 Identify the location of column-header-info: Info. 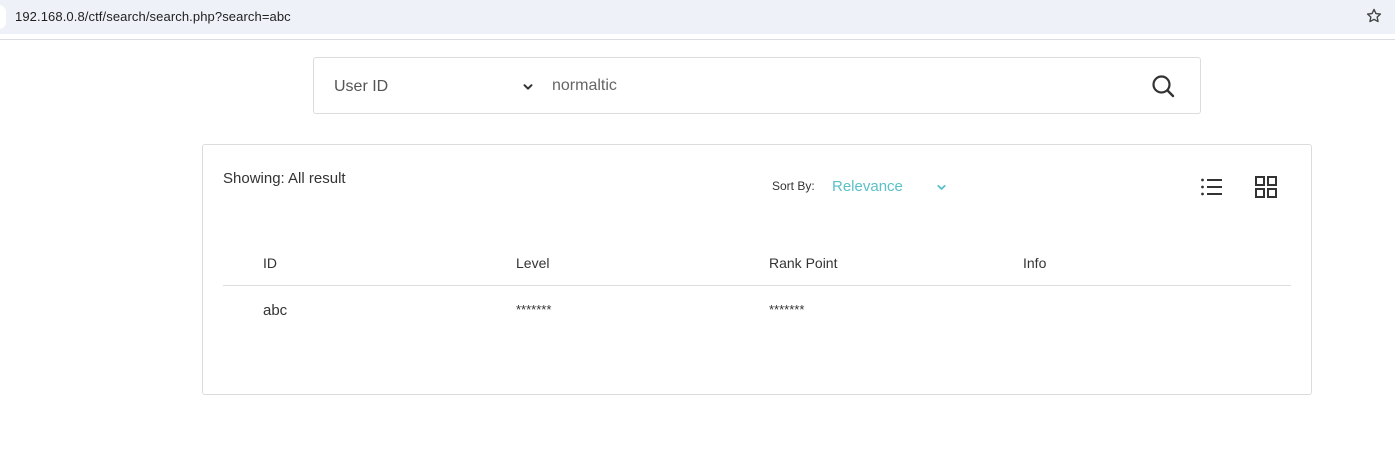
(1035, 263).